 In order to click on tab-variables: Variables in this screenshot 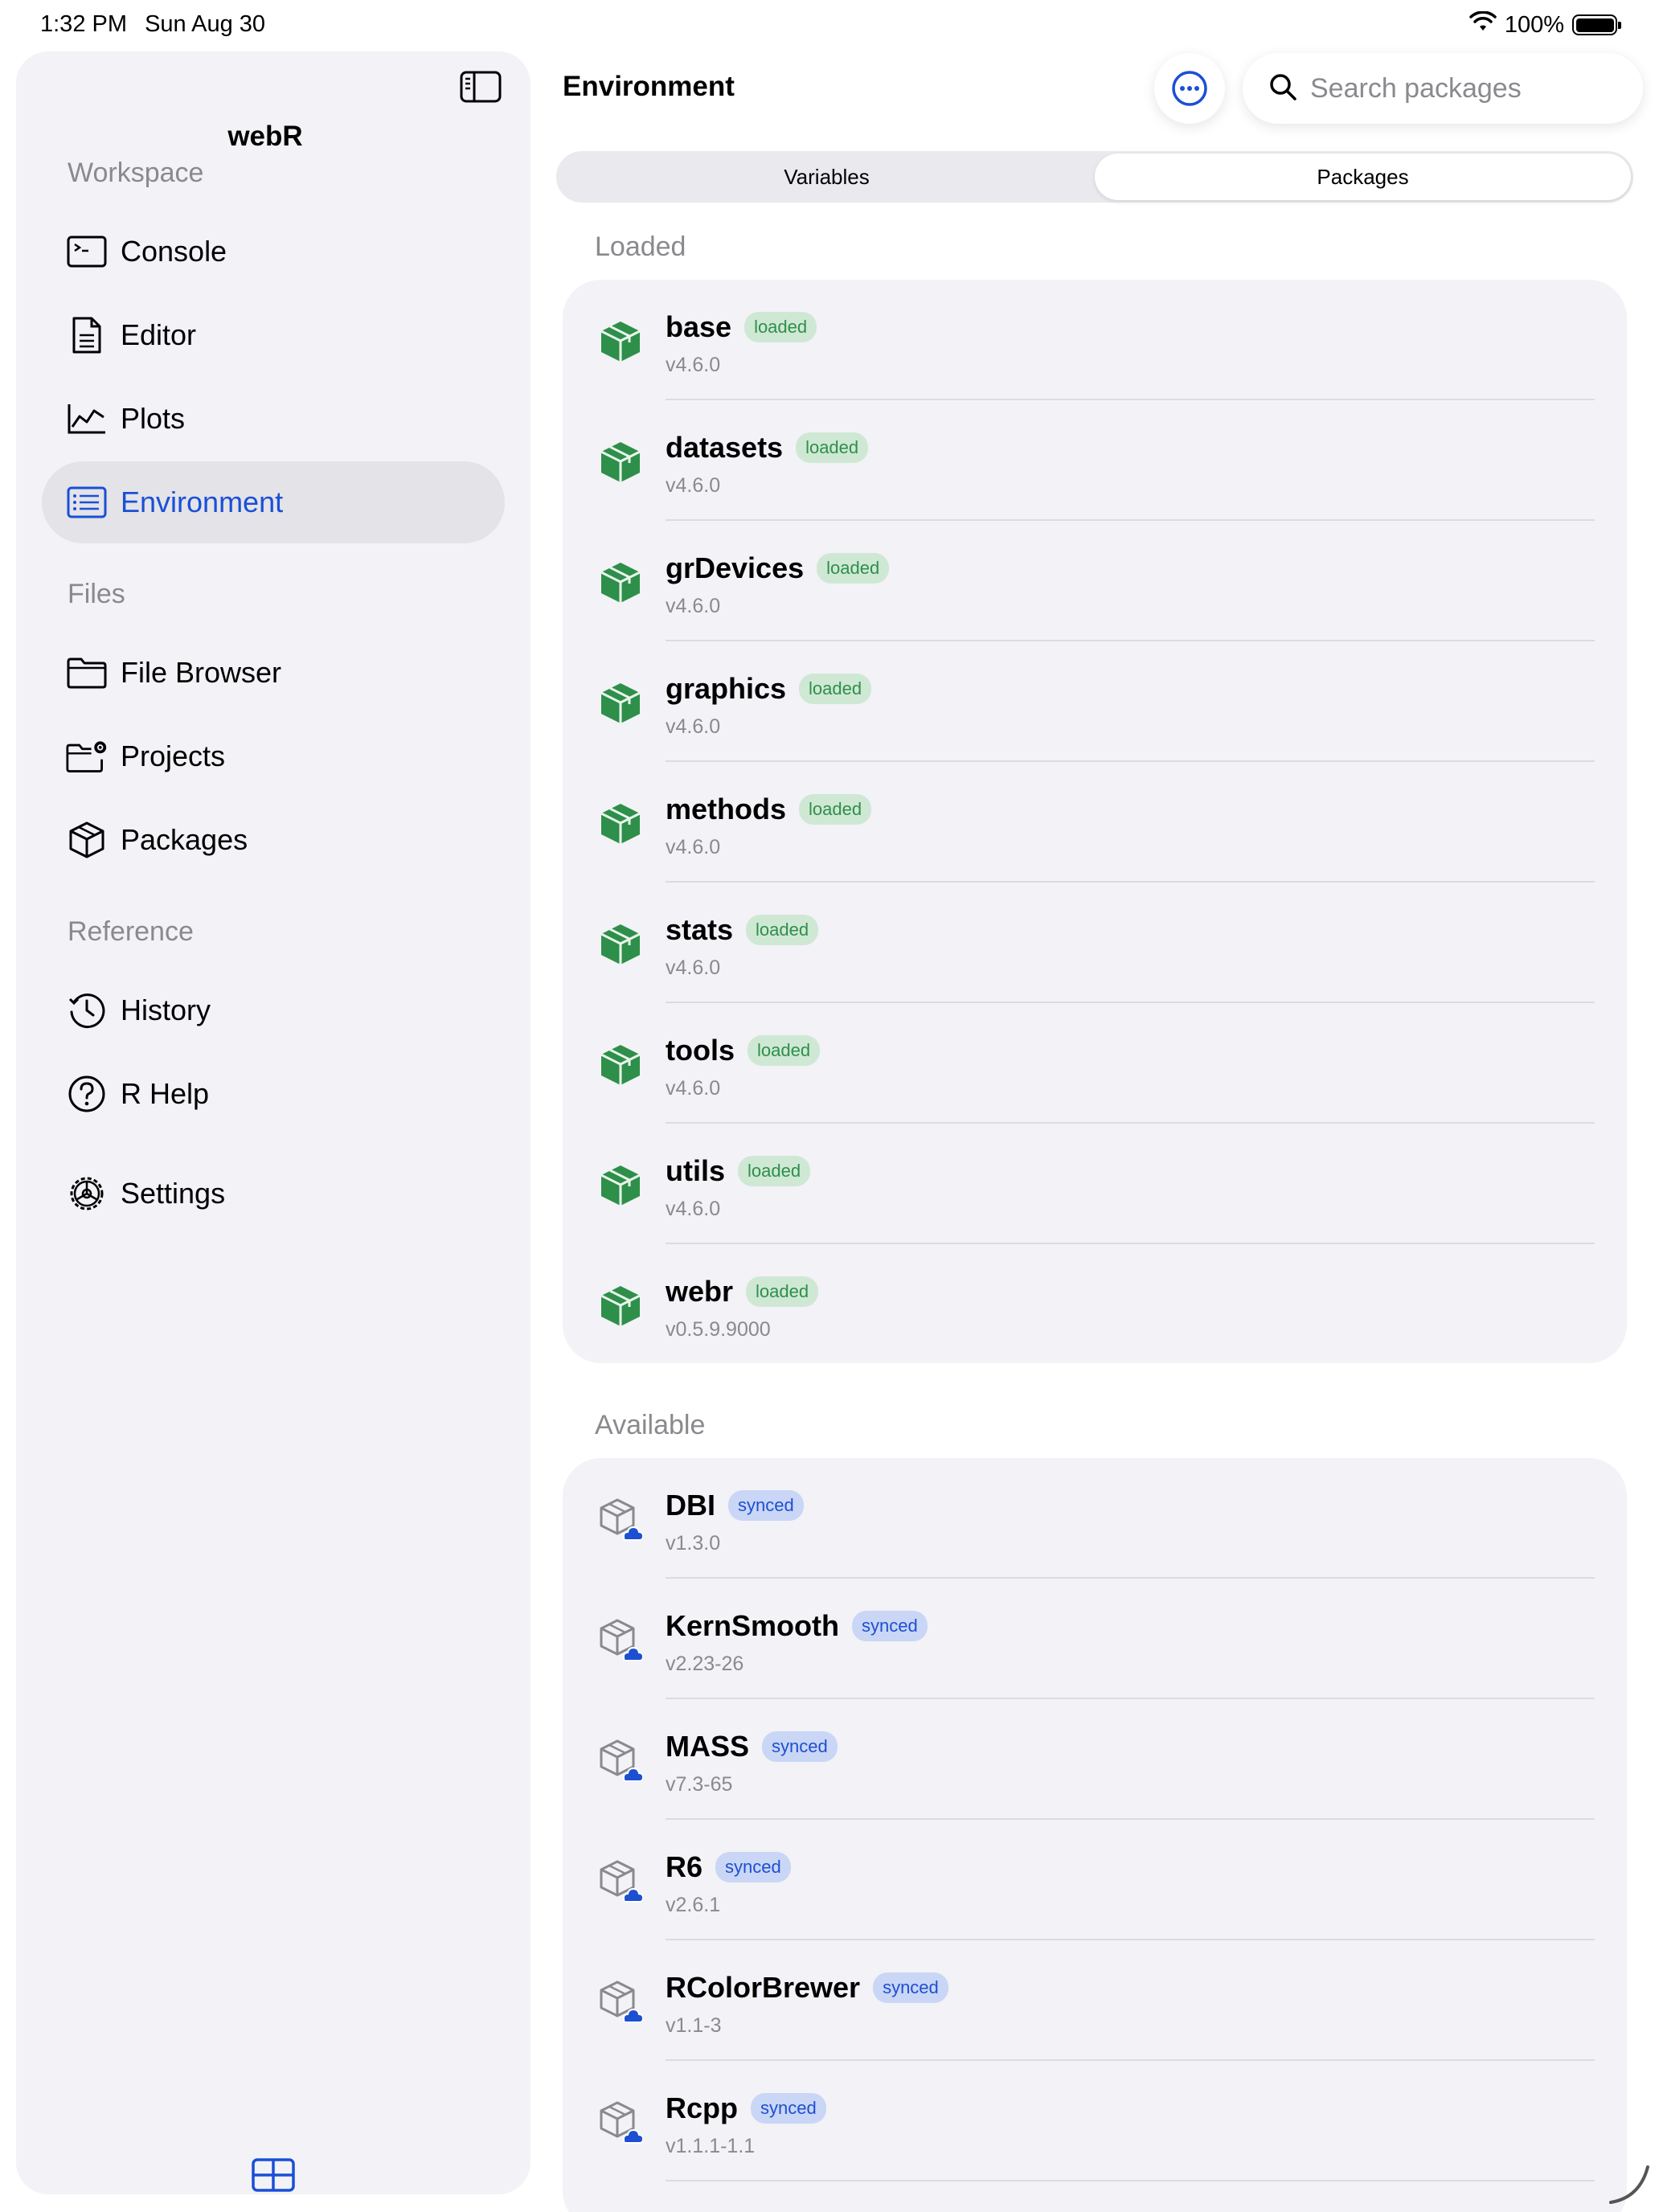, I will do `click(827, 177)`.